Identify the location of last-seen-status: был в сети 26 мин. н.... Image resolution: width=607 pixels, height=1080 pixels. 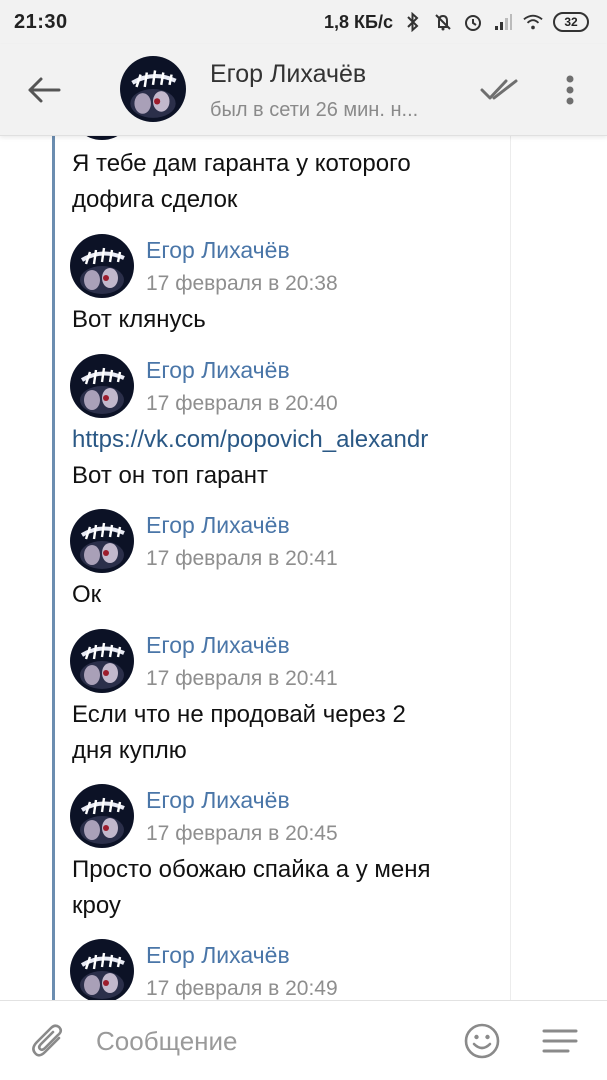
(314, 110).